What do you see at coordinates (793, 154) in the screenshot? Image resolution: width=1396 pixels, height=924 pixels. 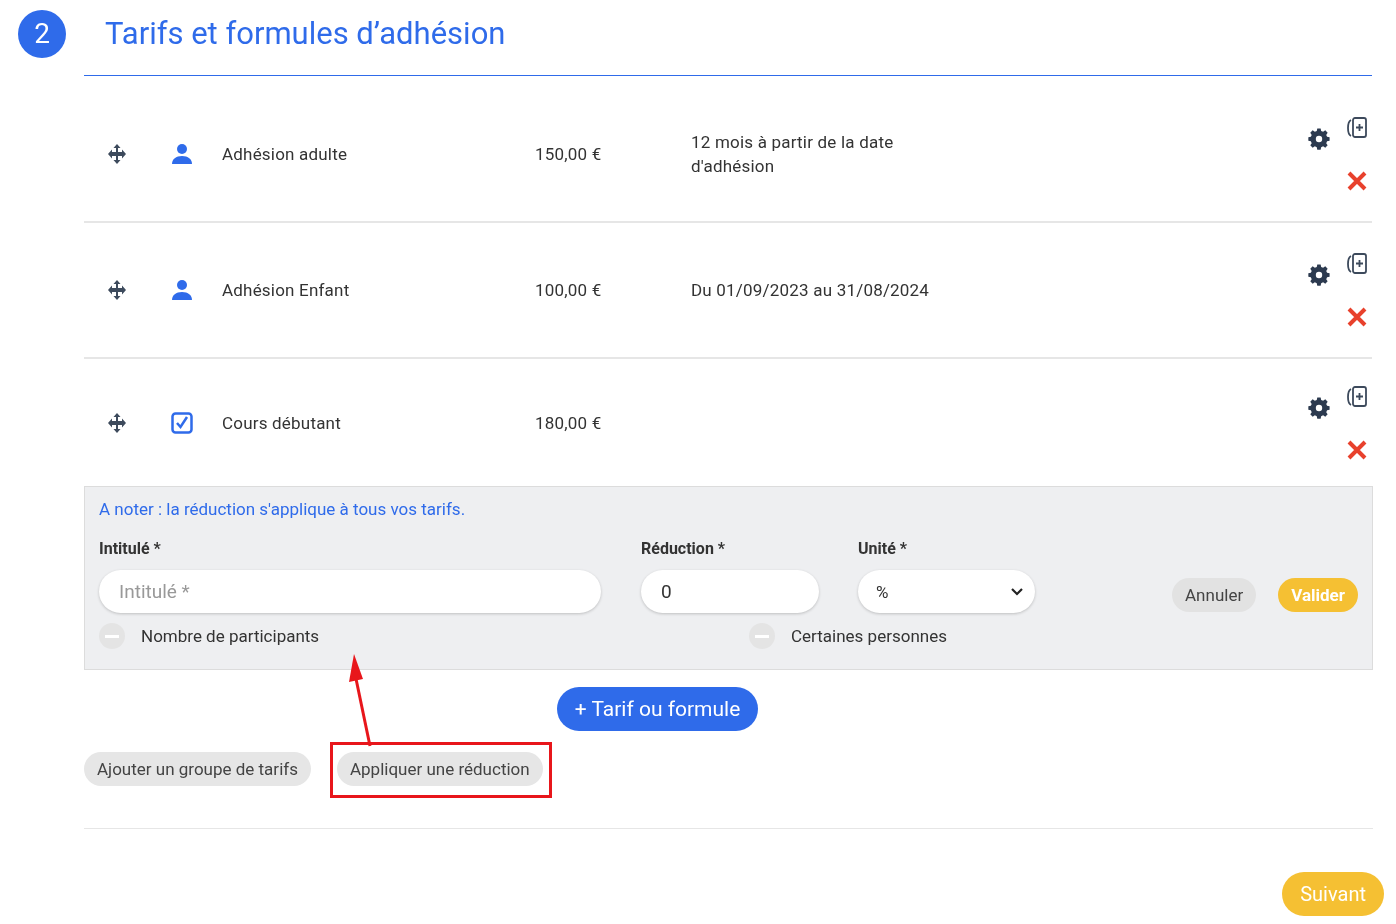 I see `tariff-period: 12 mois à partir de la date d'adhésion` at bounding box center [793, 154].